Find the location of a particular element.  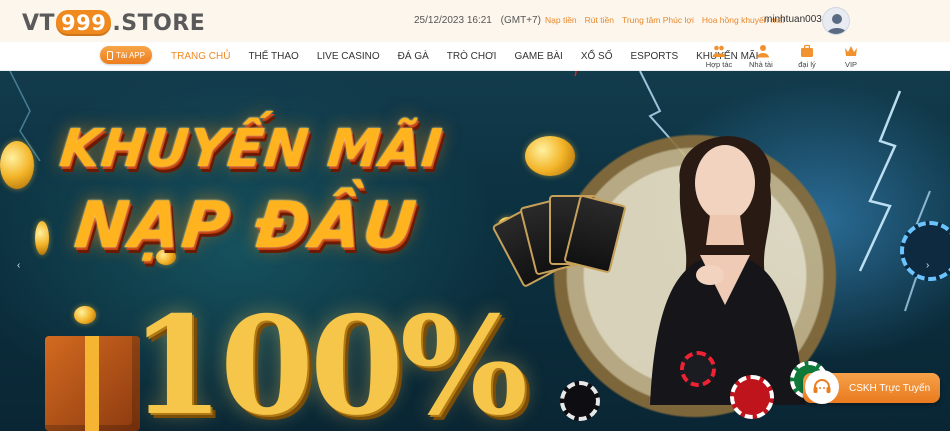

customer-support-label: CSKH Trực Tuyến is located at coordinates (890, 388).